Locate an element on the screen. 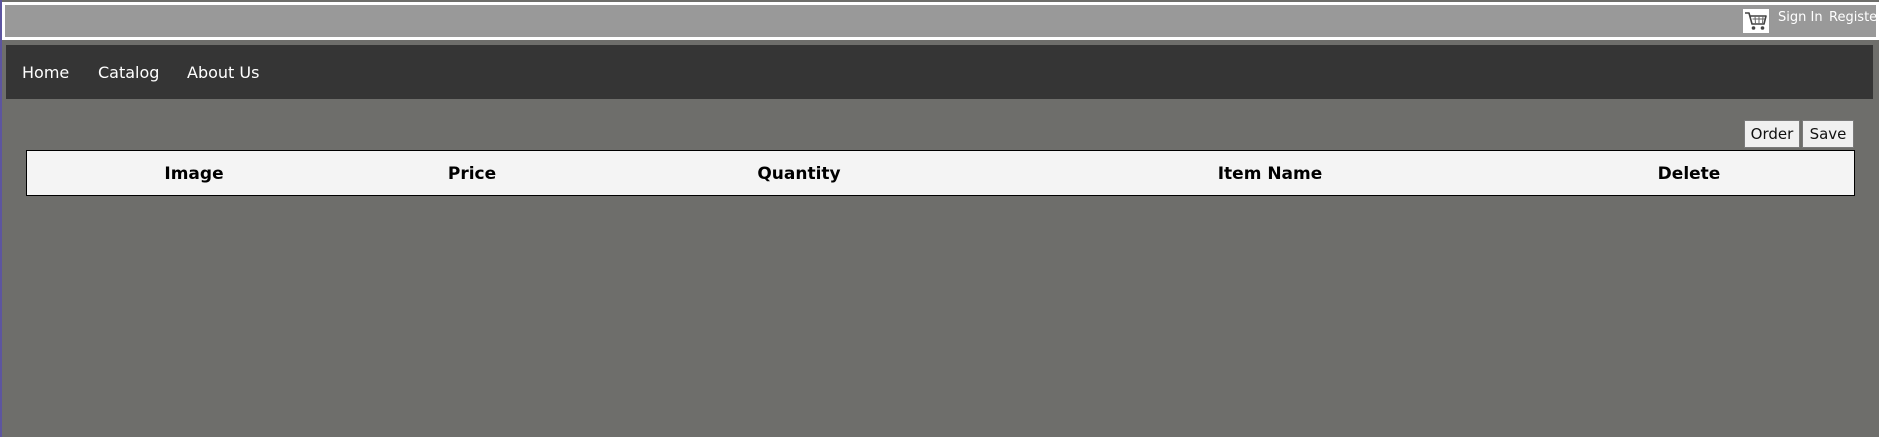 This screenshot has height=437, width=1879. column-header-delete: Delete is located at coordinates (1689, 174).